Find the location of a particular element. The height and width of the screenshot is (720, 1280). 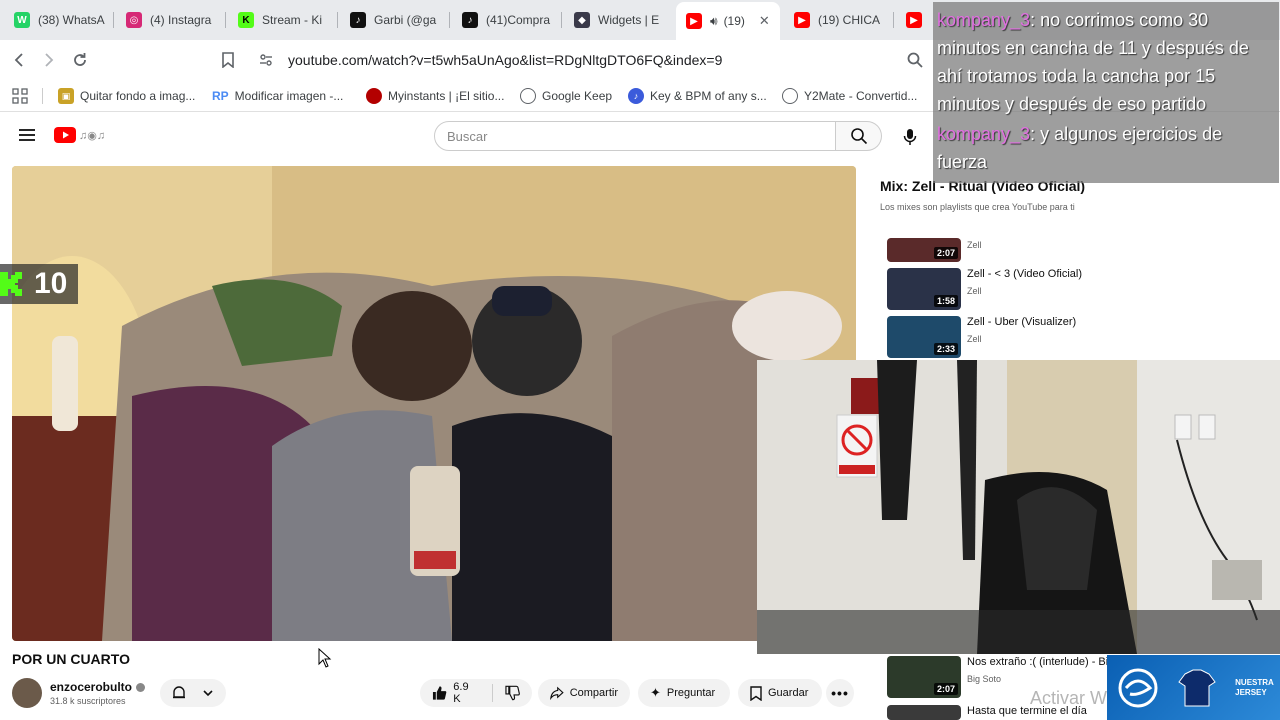

bookmark-page-button is located at coordinates (228, 60).